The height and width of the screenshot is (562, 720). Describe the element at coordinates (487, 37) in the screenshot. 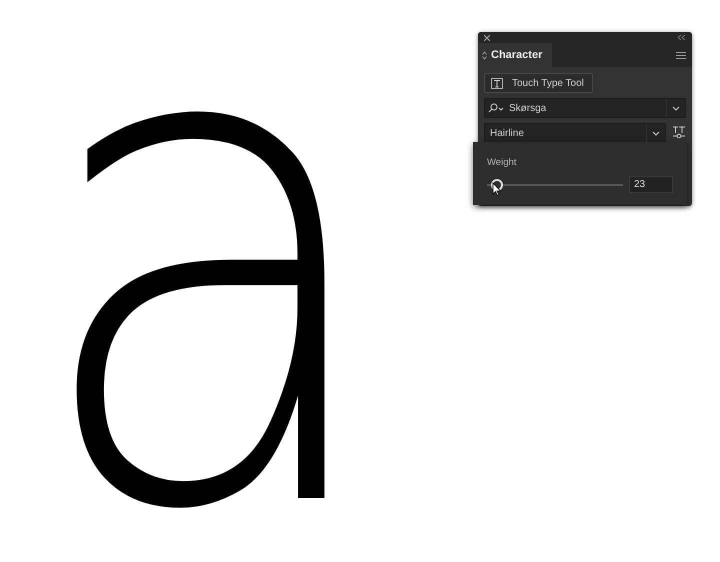

I see `close-icon` at that location.